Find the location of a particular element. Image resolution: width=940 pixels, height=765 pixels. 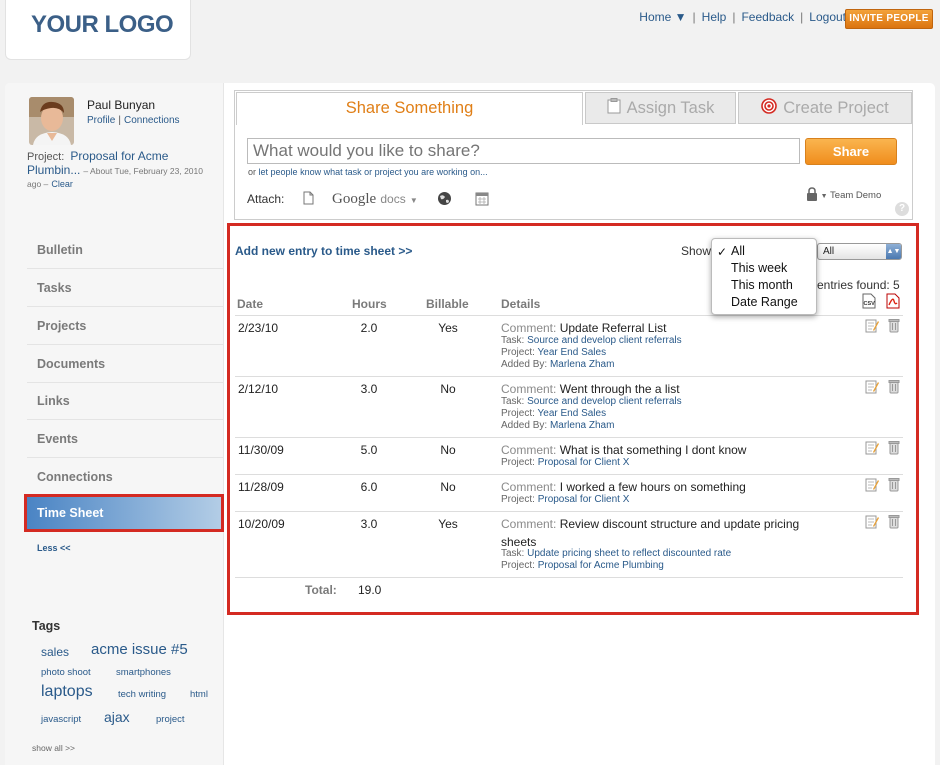

tag-laptops: laptops is located at coordinates (67, 692).